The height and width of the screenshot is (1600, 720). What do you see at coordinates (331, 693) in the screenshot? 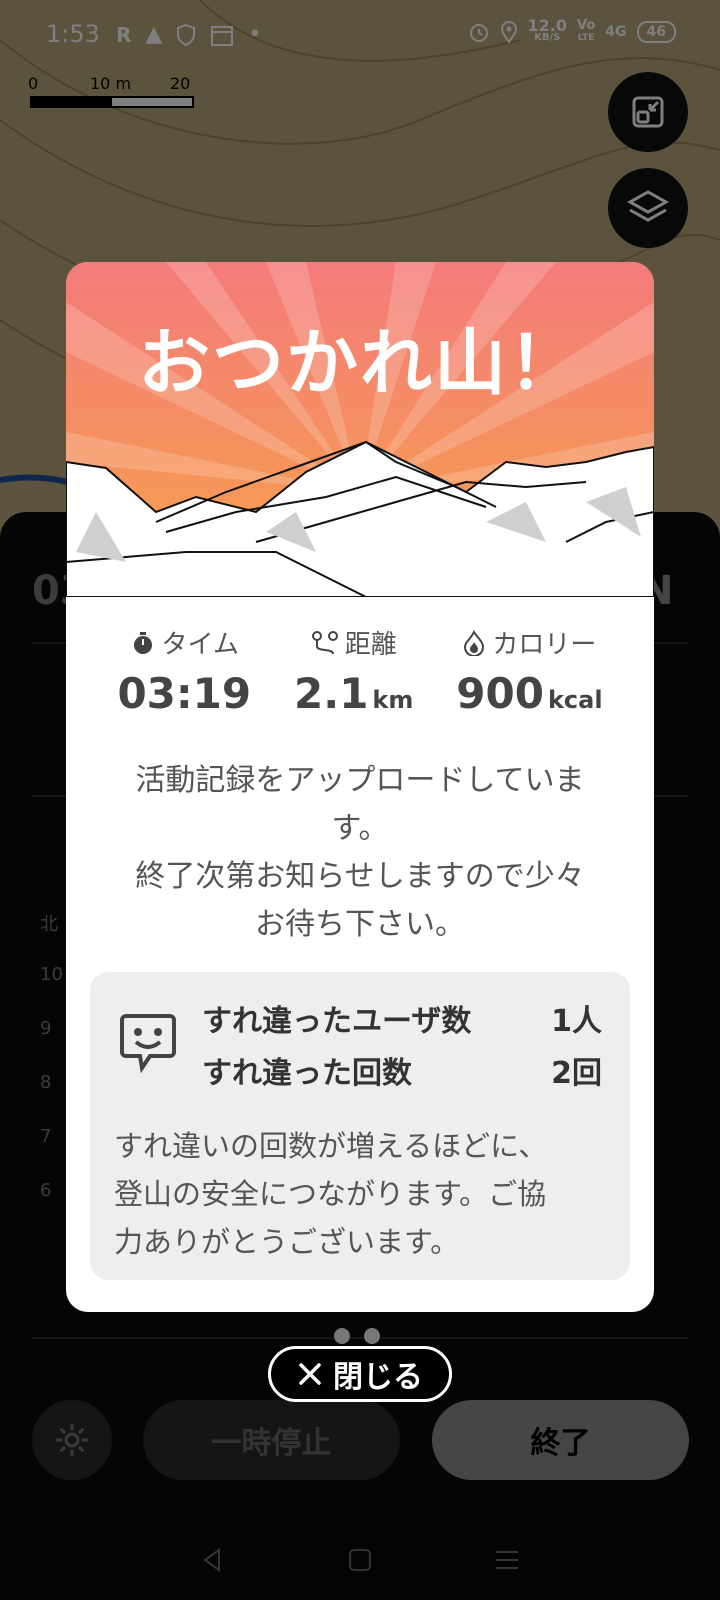
I see `distance-value: 2.1` at bounding box center [331, 693].